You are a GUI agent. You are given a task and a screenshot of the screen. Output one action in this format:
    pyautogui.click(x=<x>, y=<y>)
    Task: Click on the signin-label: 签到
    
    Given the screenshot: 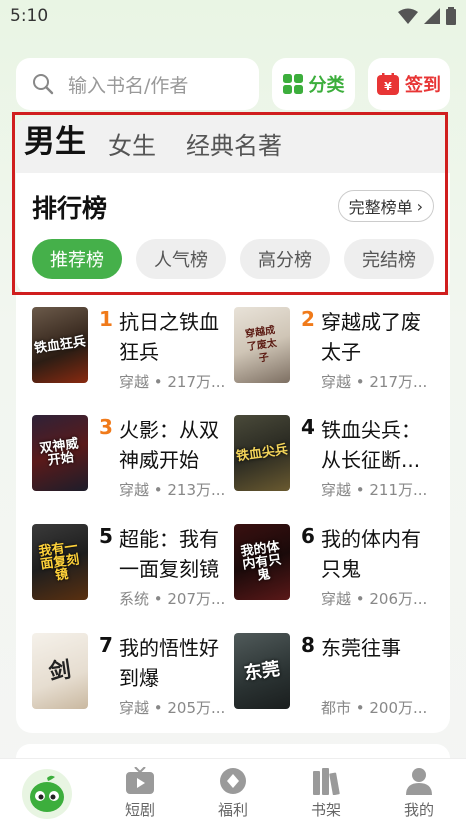 What is the action you would take?
    pyautogui.click(x=423, y=85)
    